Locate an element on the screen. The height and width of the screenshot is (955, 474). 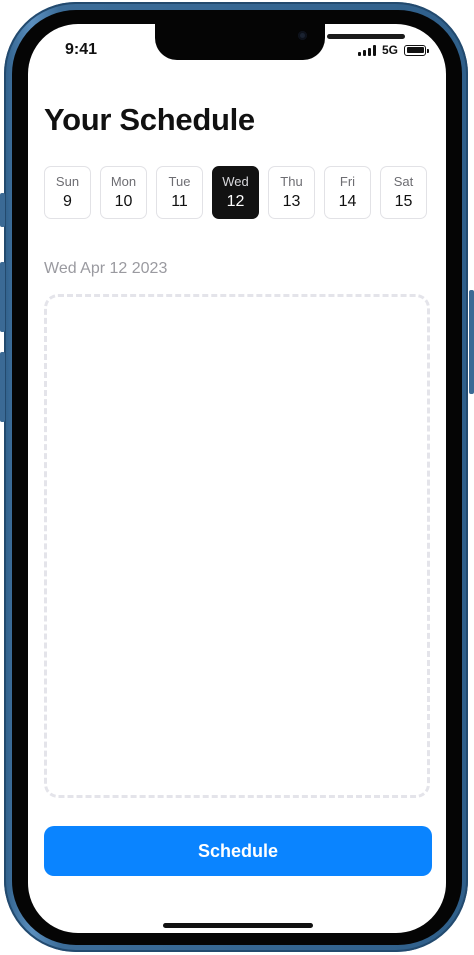
day-chip-tue: Tue 11 is located at coordinates (179, 192).